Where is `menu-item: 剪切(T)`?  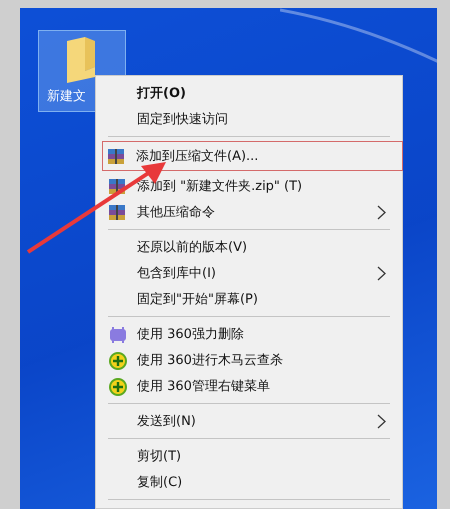 menu-item: 剪切(T) is located at coordinates (250, 456).